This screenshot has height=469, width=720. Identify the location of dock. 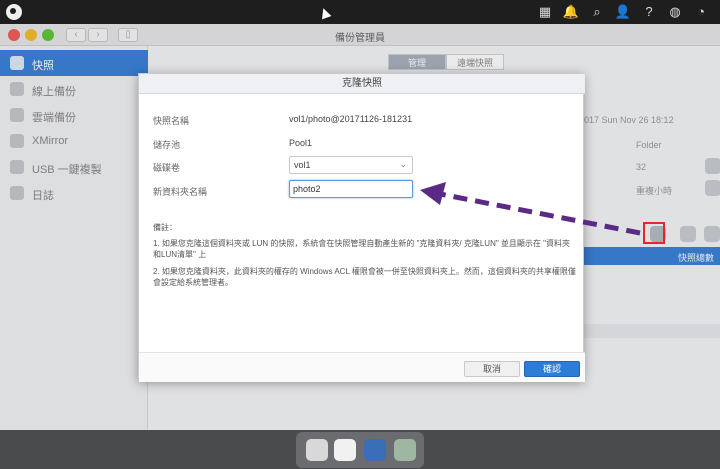
(360, 450).